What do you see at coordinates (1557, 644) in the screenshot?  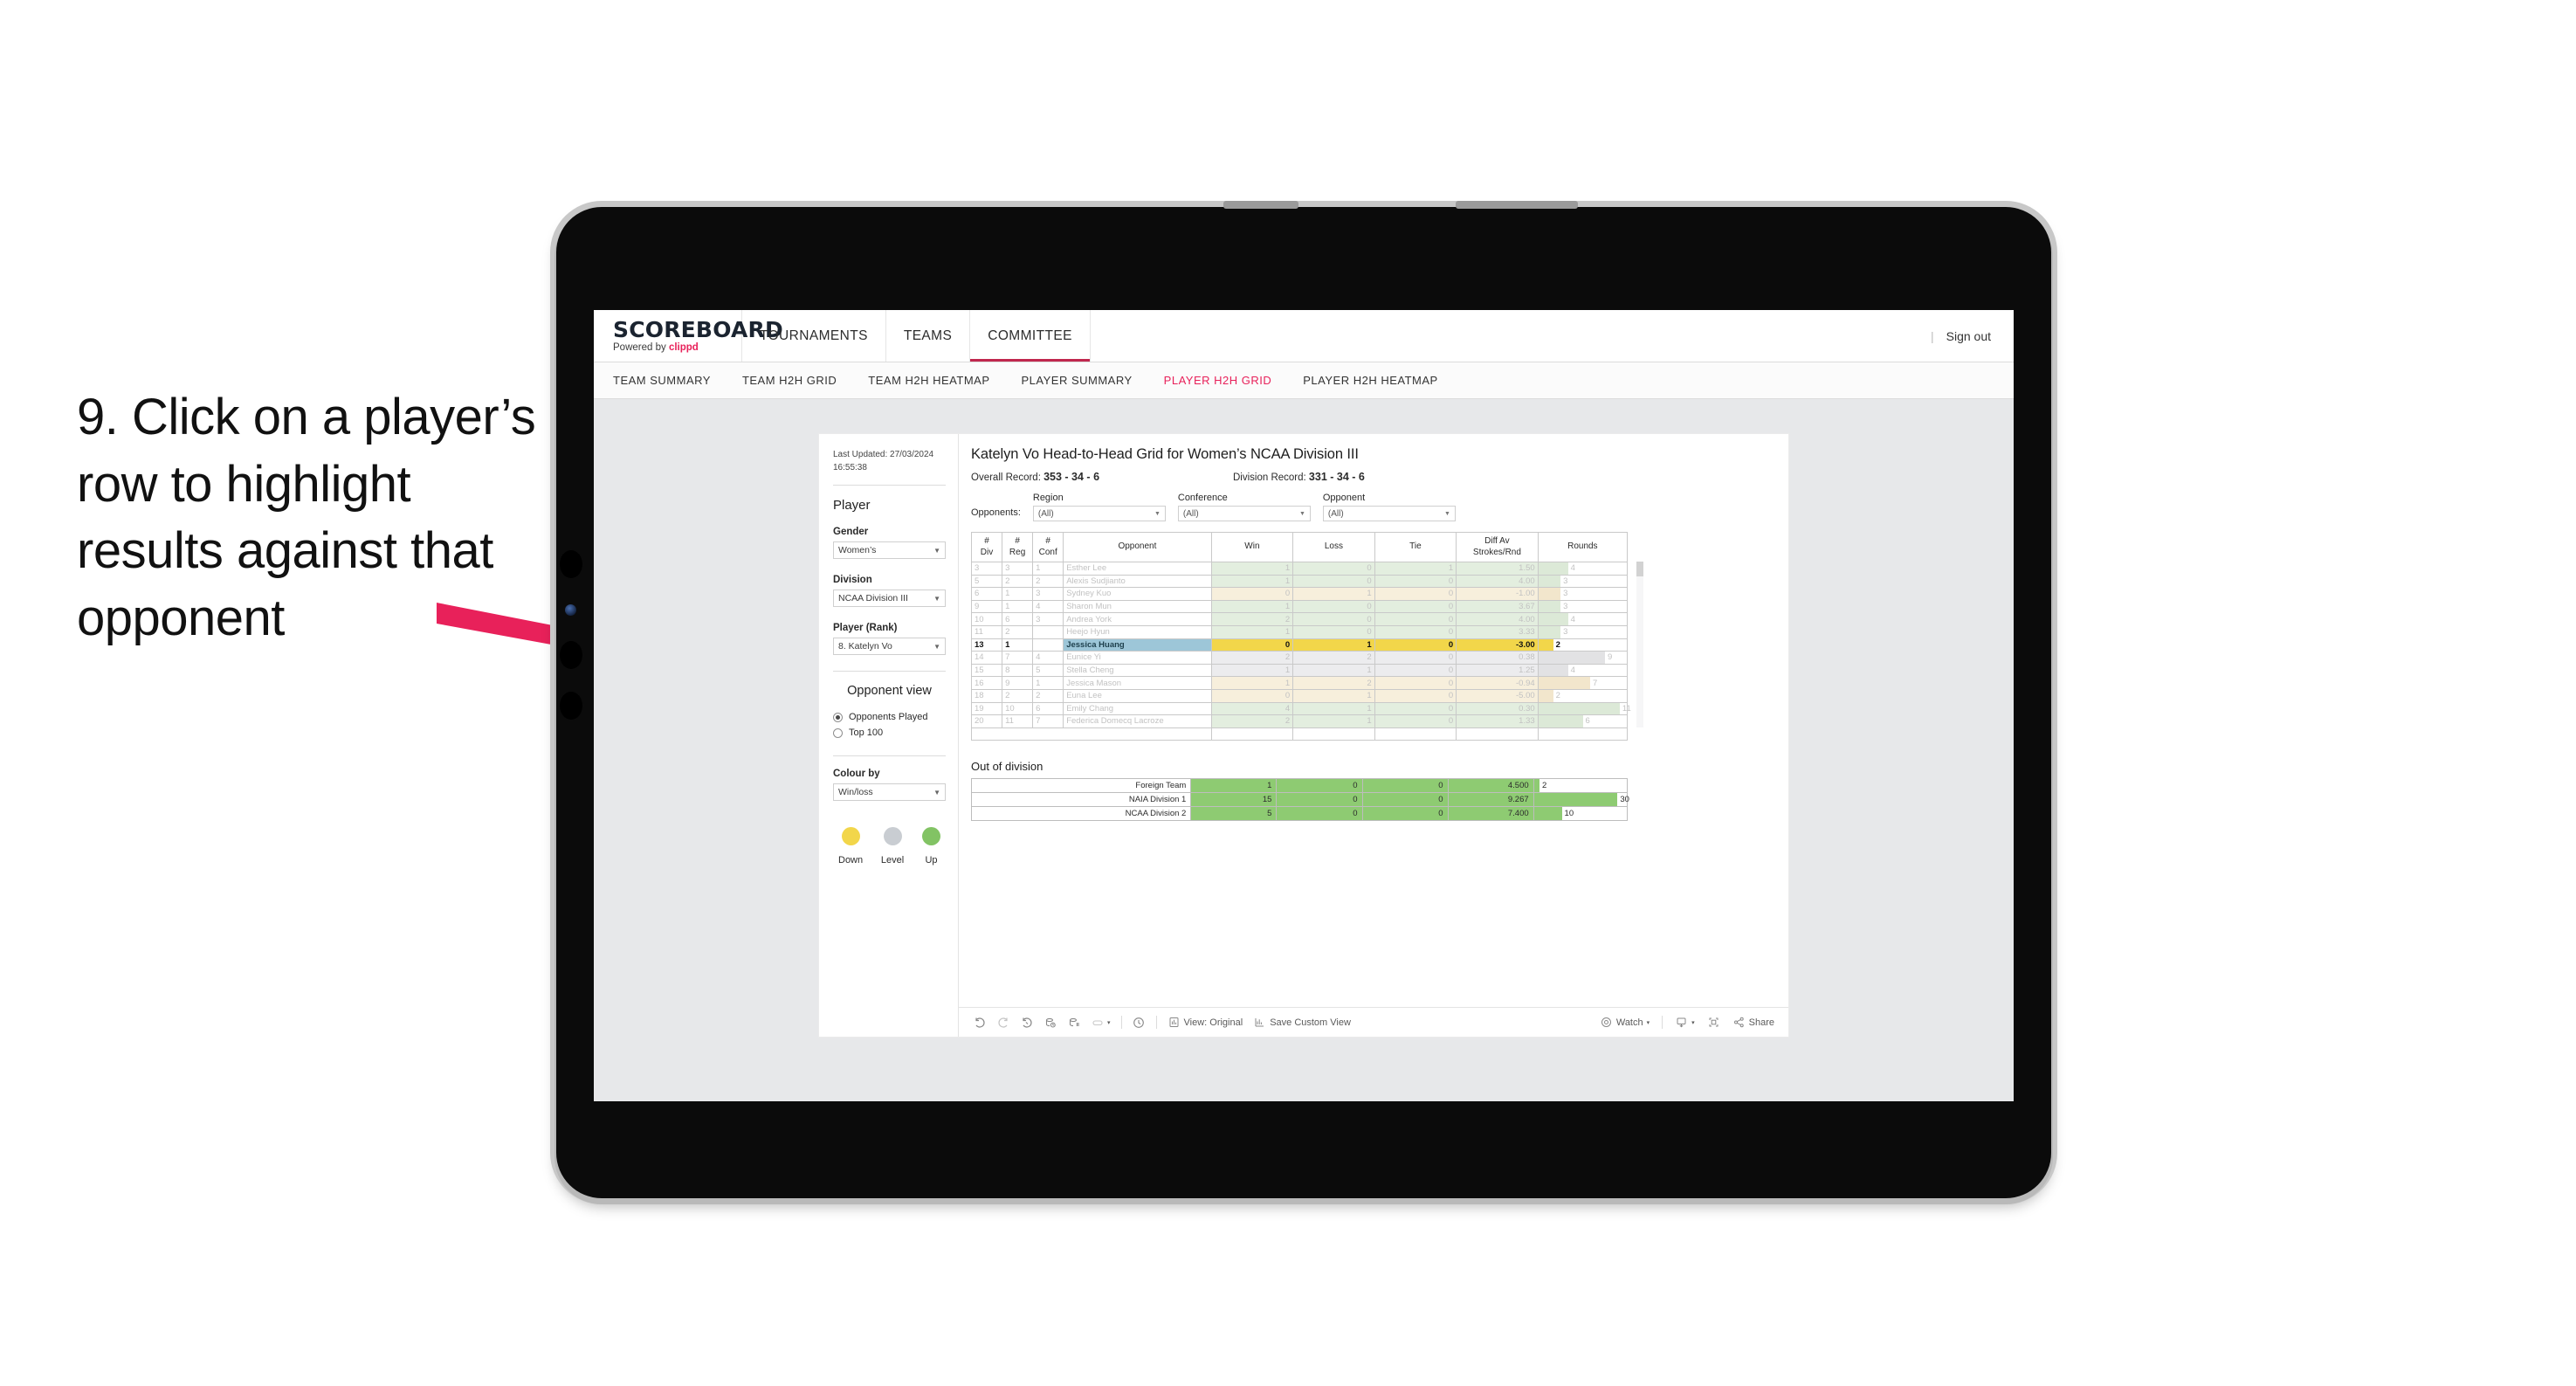 I see `rounds-value: 2` at bounding box center [1557, 644].